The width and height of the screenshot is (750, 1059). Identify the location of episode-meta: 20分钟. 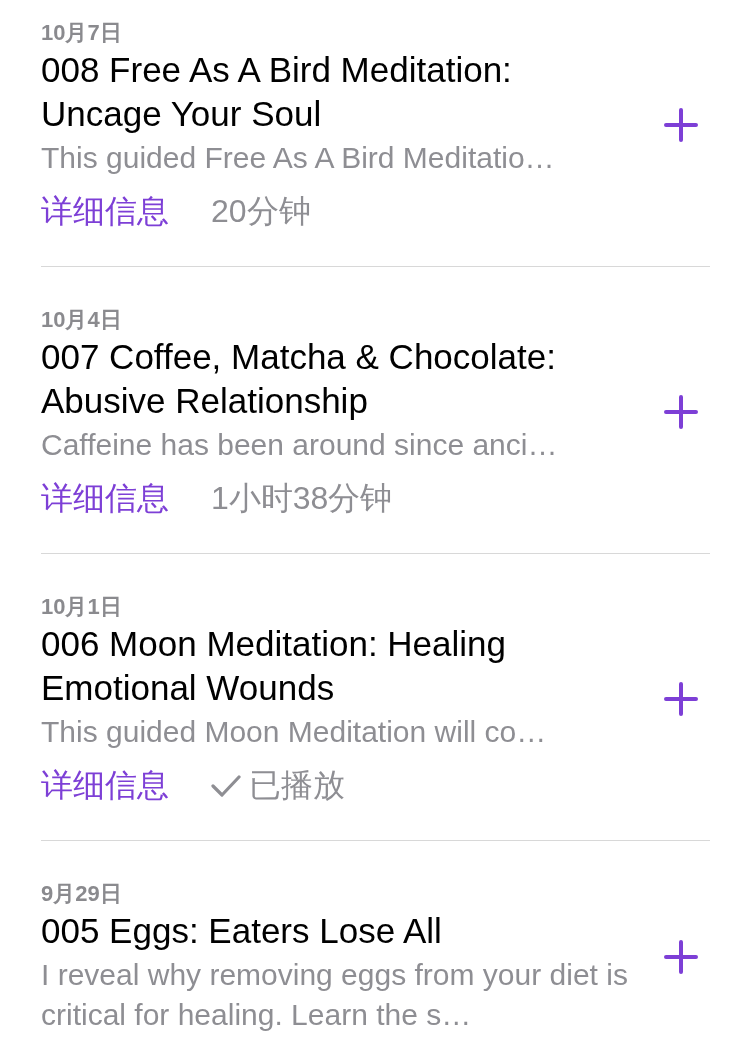
(261, 211).